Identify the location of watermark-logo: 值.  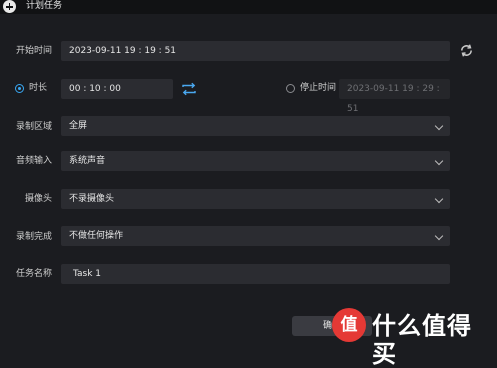
(349, 325).